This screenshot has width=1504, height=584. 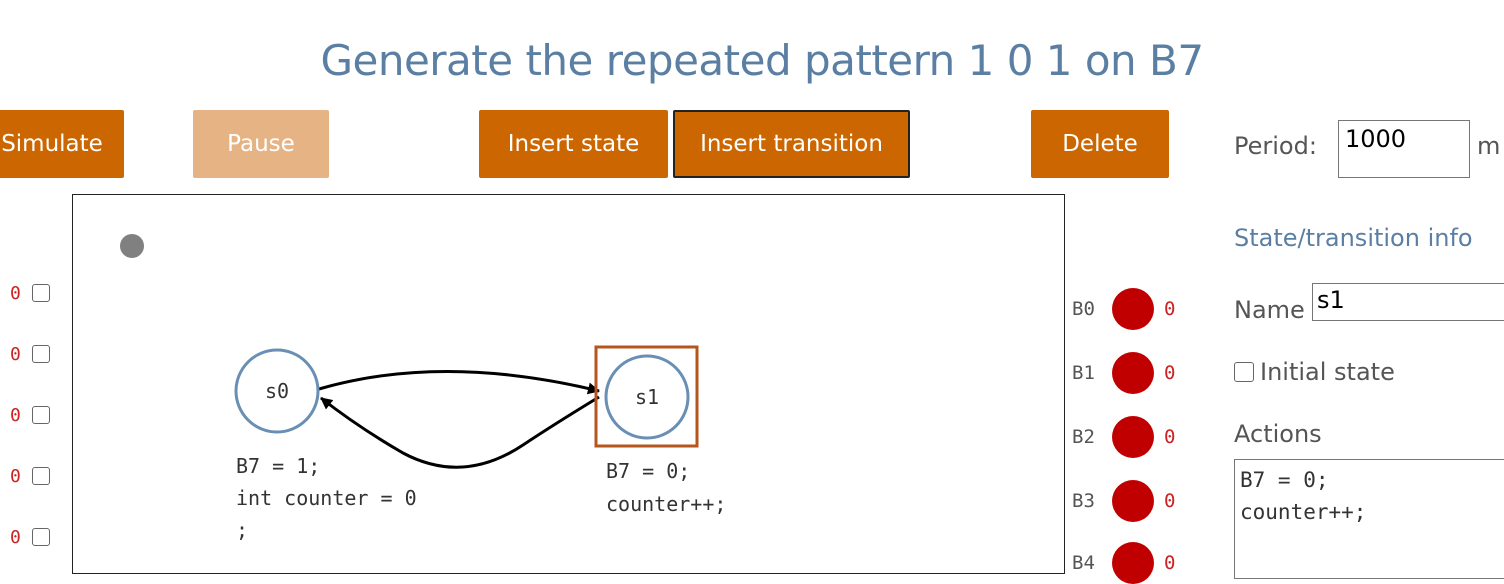 I want to click on actions-label: Actions, so click(x=1278, y=434).